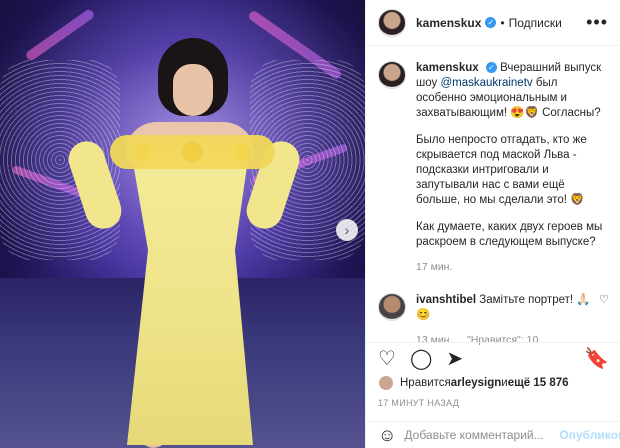 The image size is (620, 448). I want to click on caption-time: 17 мин., so click(434, 267).